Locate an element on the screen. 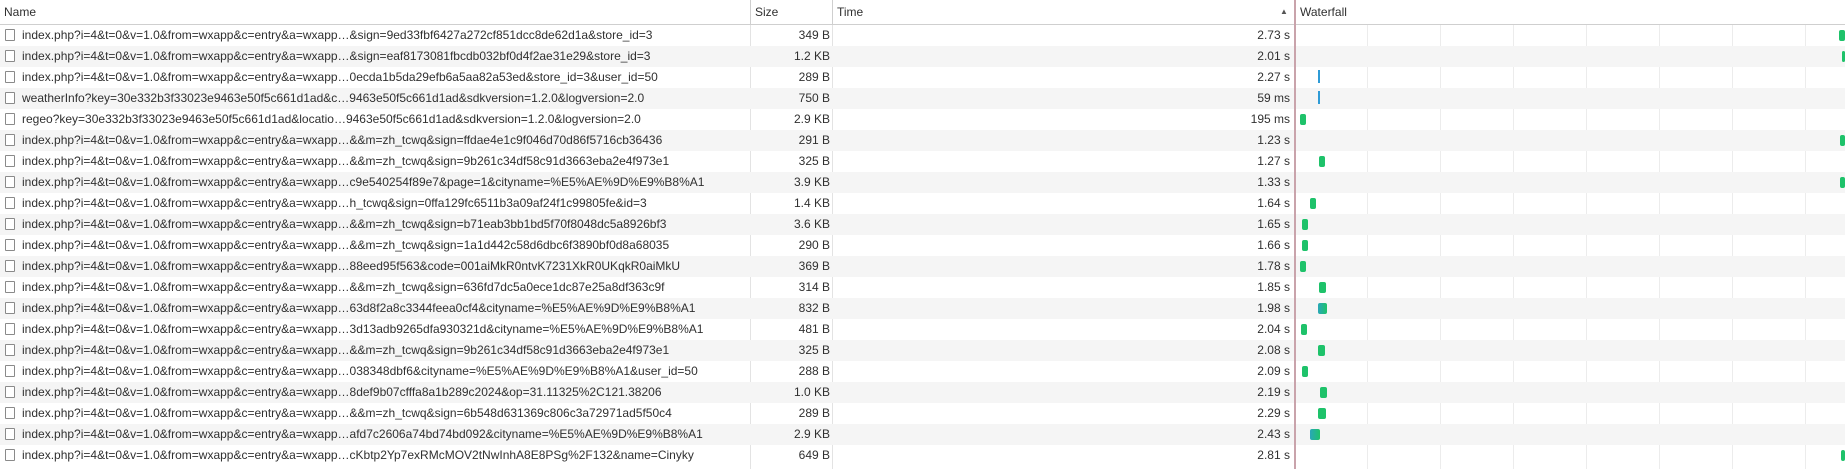  request-time: 2.73 s is located at coordinates (1273, 35).